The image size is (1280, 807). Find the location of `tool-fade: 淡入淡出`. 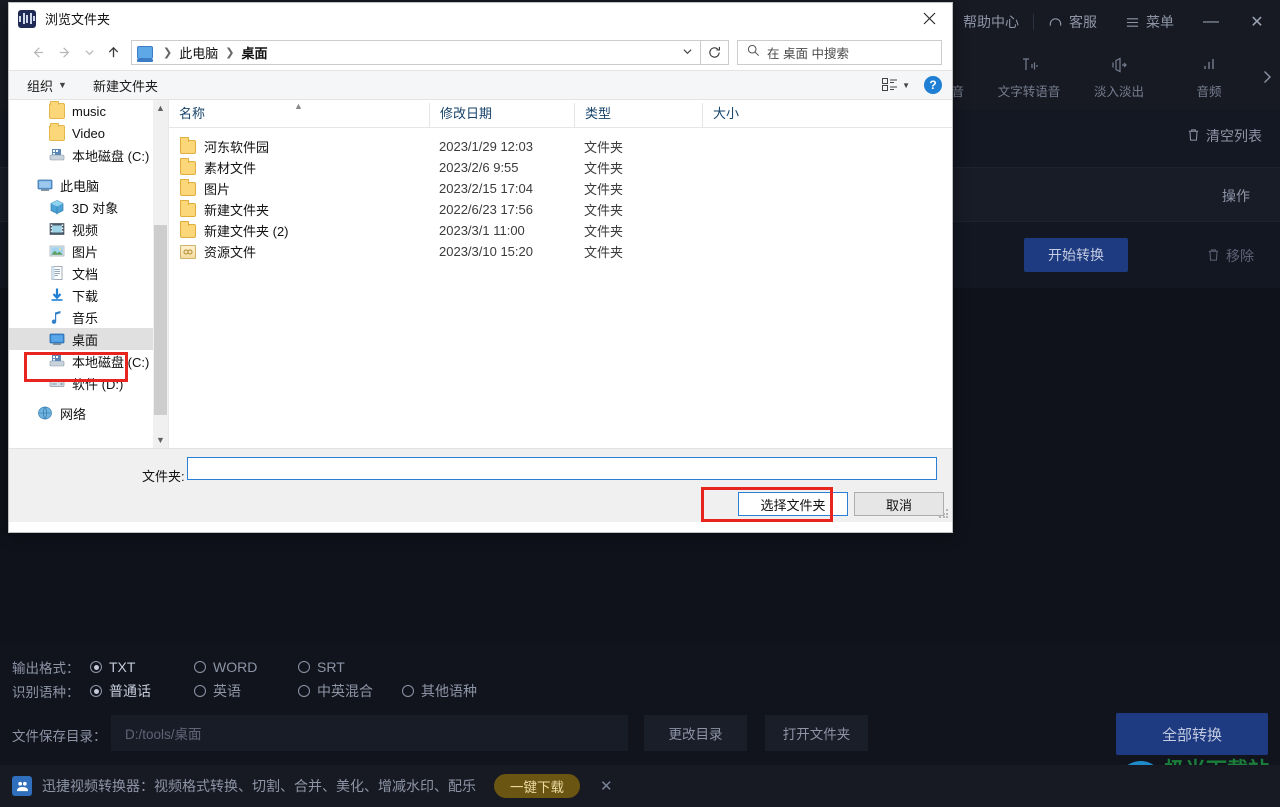

tool-fade: 淡入淡出 is located at coordinates (1119, 77).